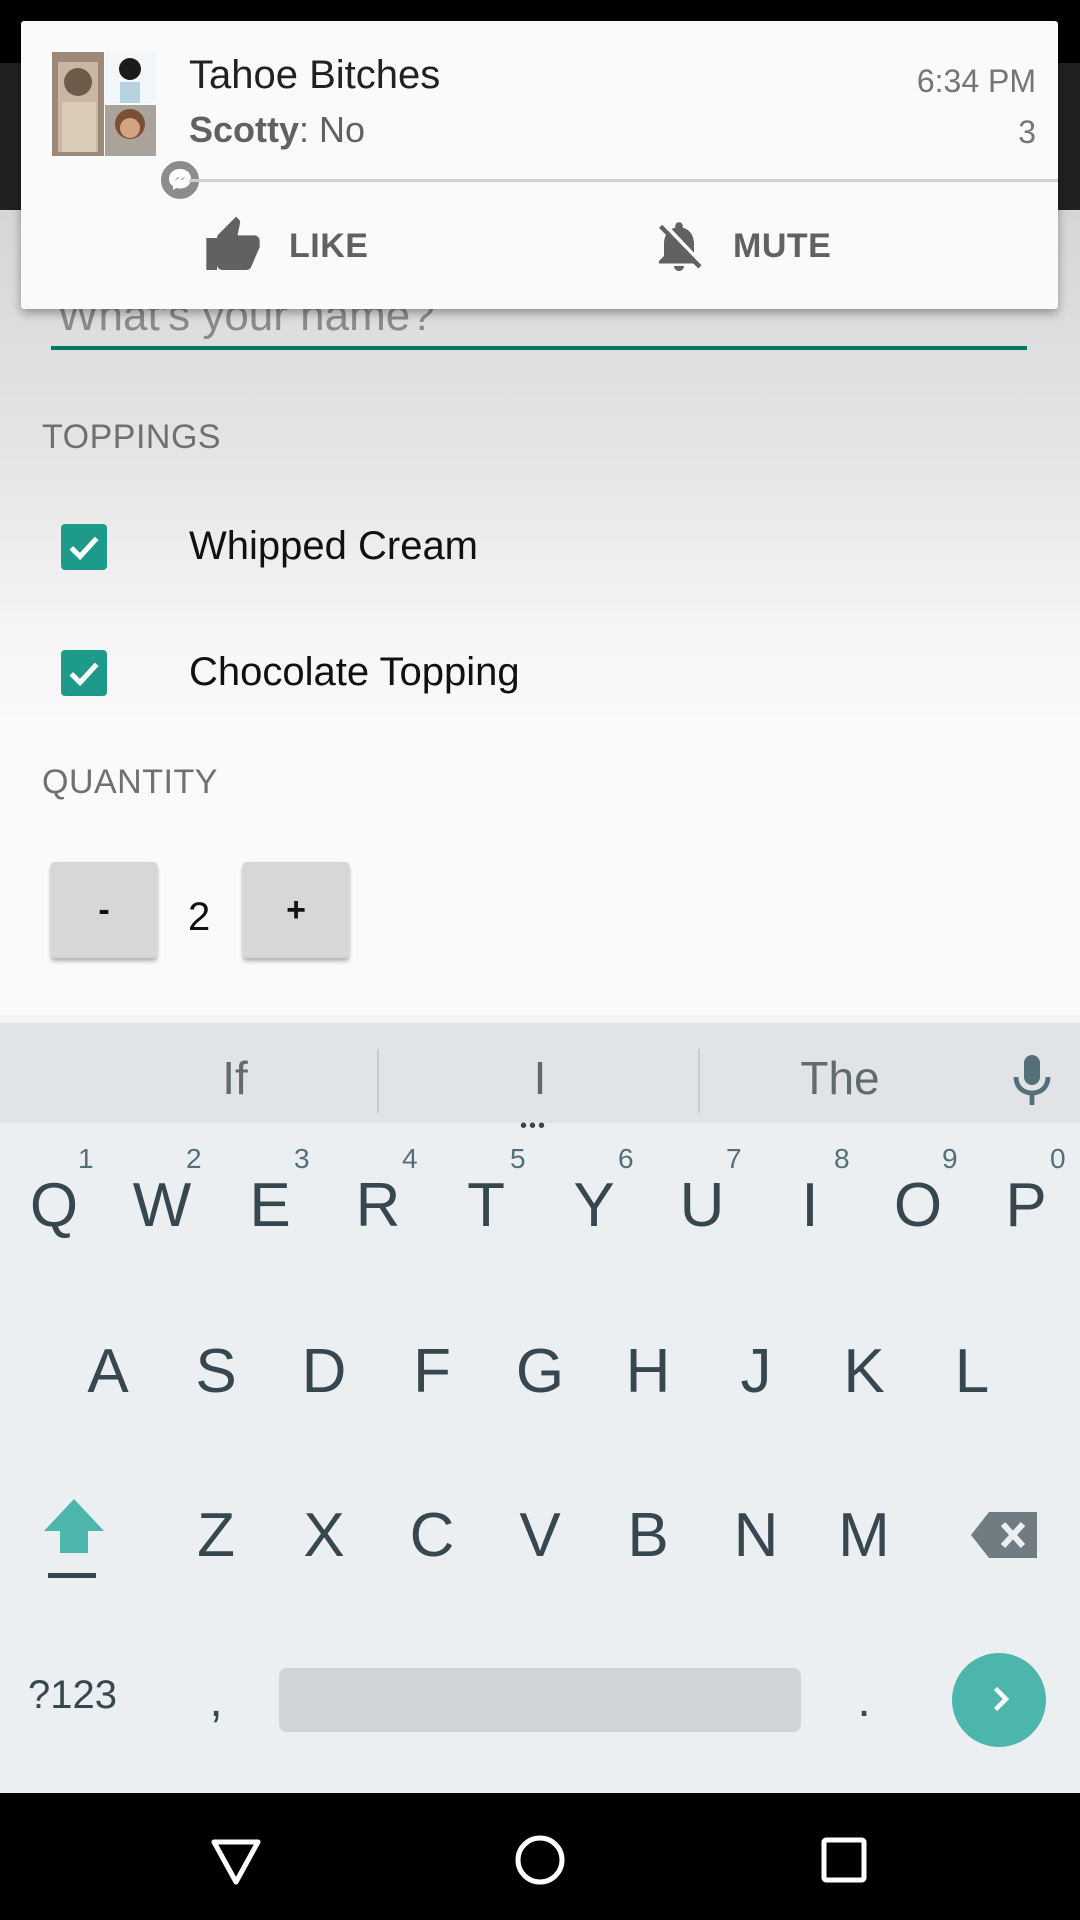 This screenshot has height=1920, width=1080. Describe the element at coordinates (72, 1695) in the screenshot. I see `symbols-key: ?123` at that location.